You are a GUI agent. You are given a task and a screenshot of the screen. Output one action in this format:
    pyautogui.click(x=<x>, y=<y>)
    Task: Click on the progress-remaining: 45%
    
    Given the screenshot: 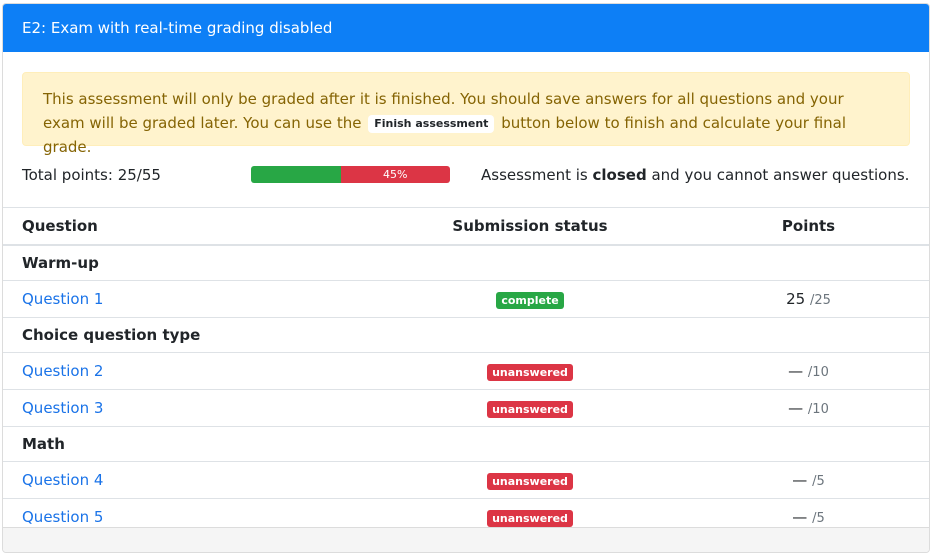 What is the action you would take?
    pyautogui.click(x=395, y=174)
    